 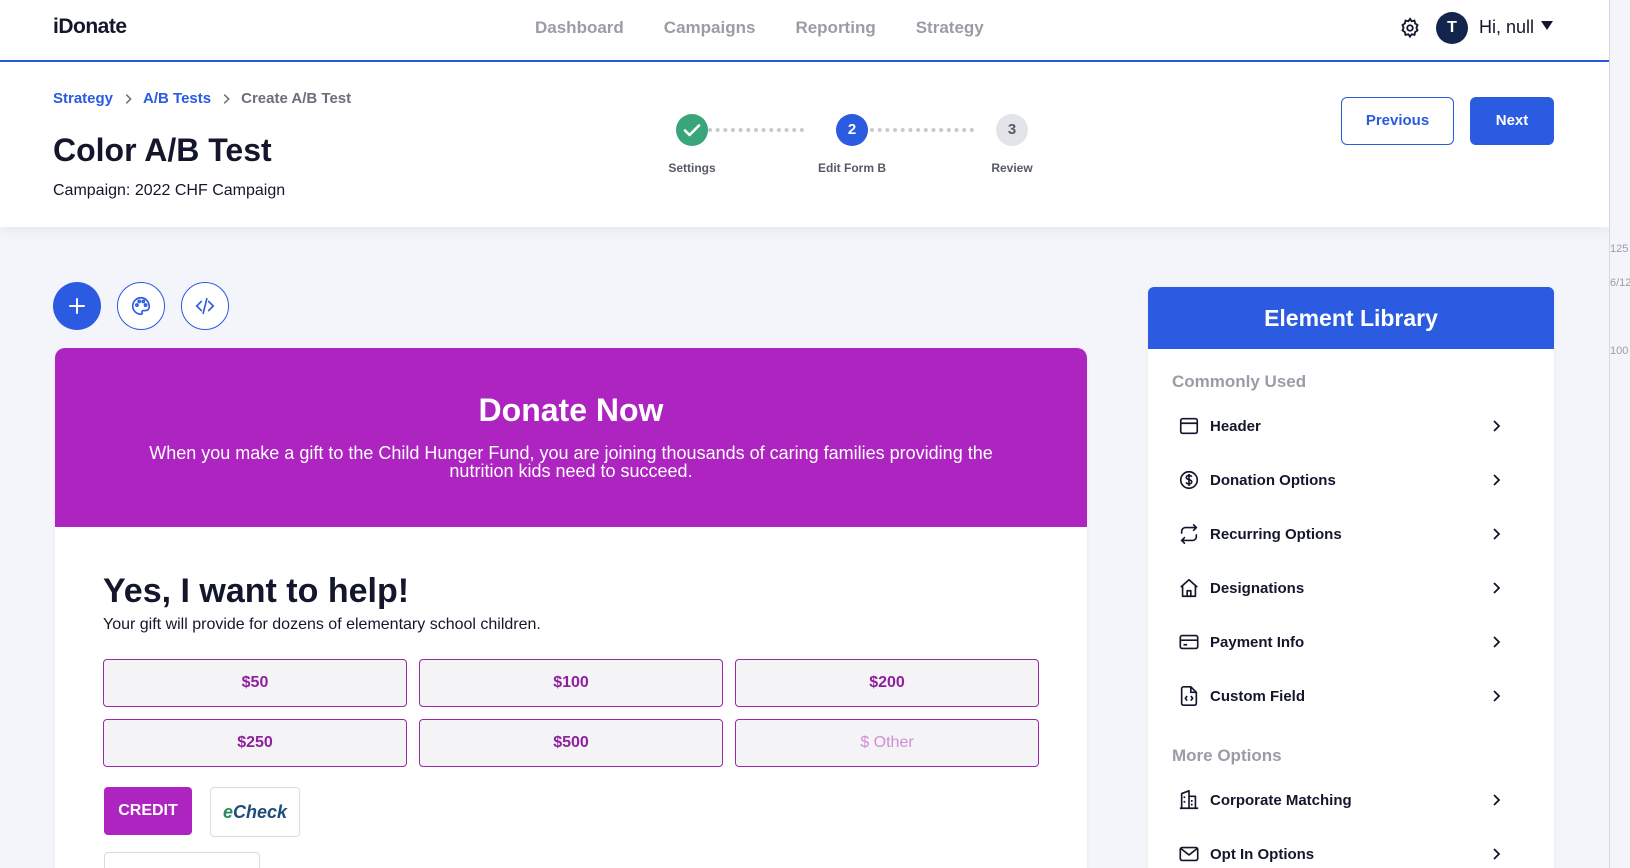 I want to click on step-3-label: Review, so click(x=1012, y=168).